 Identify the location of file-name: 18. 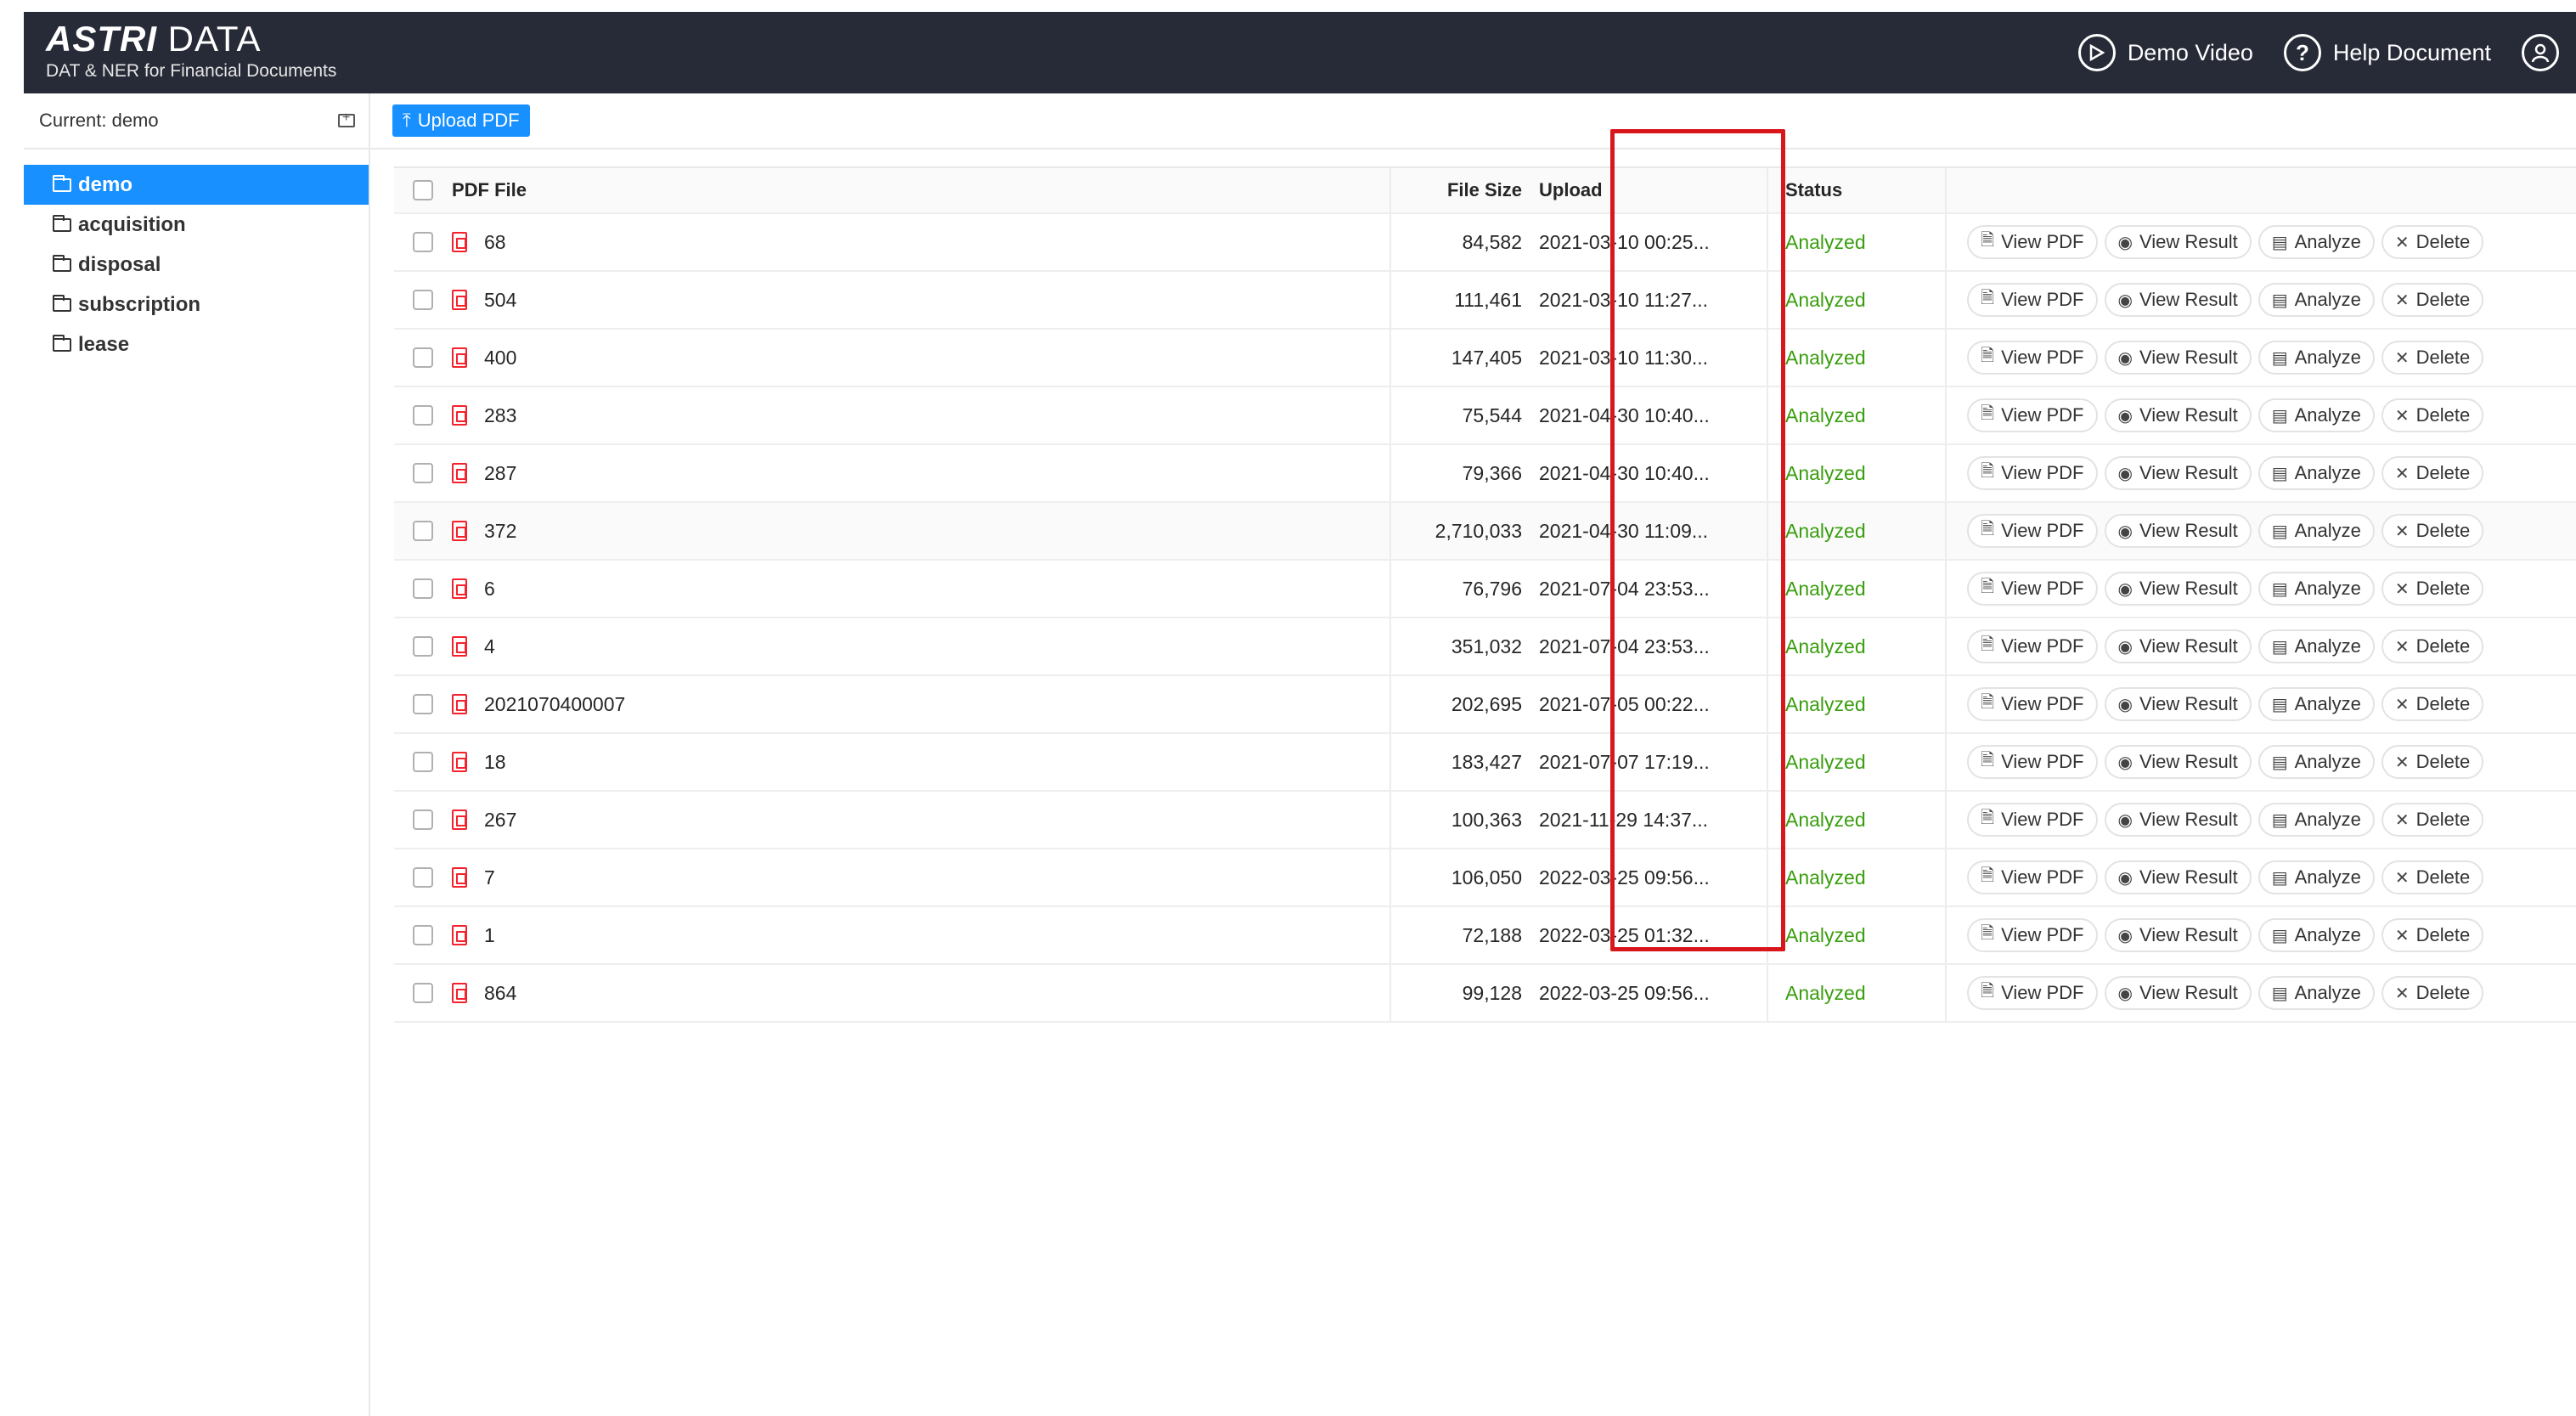
(495, 761).